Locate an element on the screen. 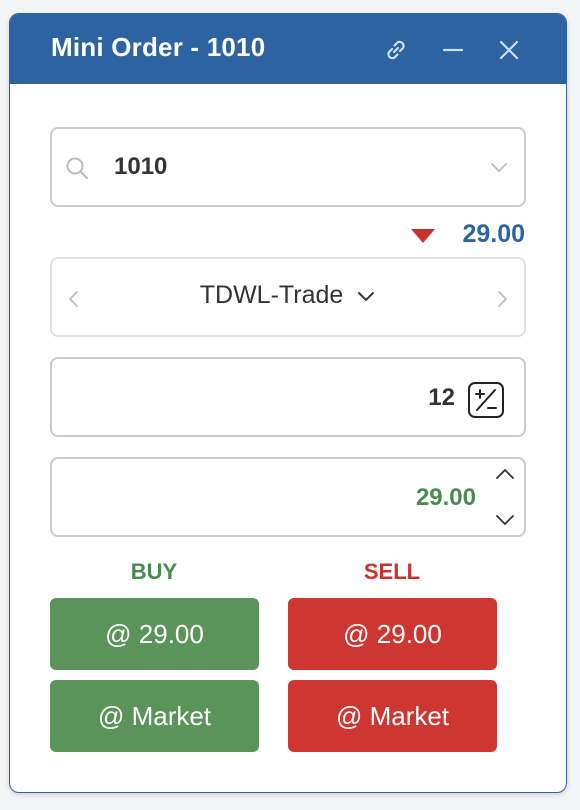  limit-price-input: 29.00 is located at coordinates (446, 498).